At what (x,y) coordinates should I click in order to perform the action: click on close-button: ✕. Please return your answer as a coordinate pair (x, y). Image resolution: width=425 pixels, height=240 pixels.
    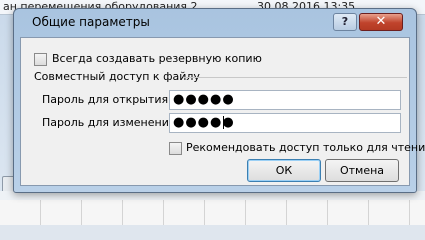
    Looking at the image, I should click on (381, 22).